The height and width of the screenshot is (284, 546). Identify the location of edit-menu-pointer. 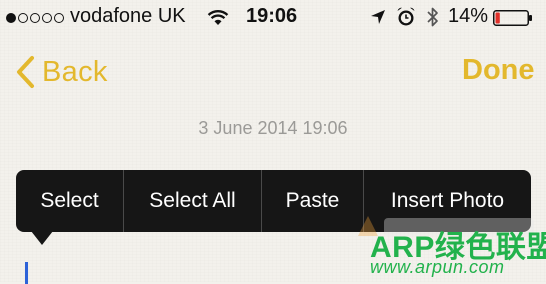
(42, 238).